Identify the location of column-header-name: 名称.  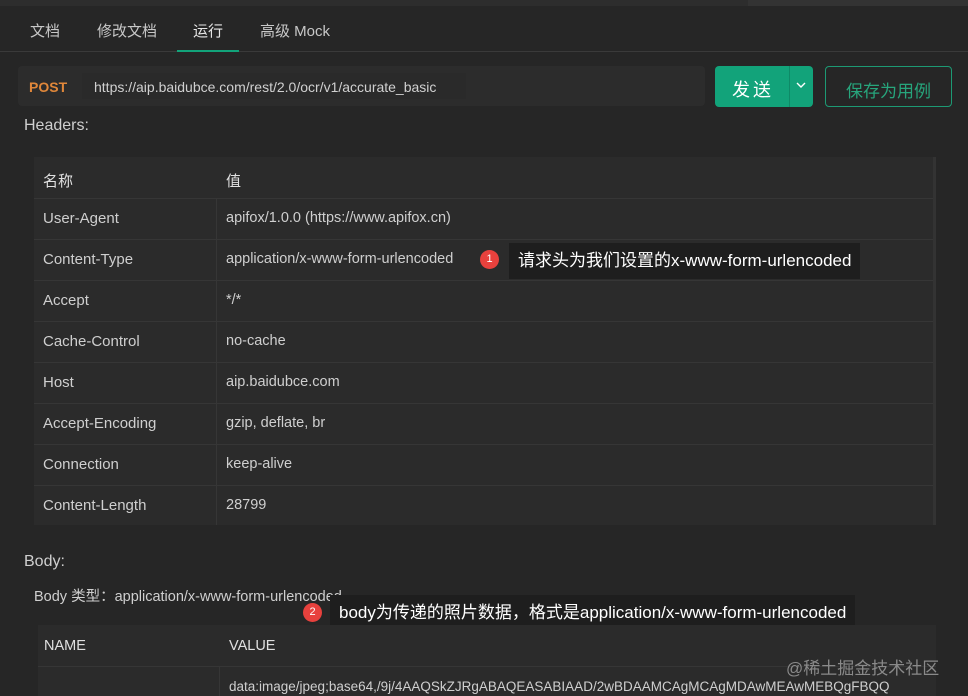
(58, 181).